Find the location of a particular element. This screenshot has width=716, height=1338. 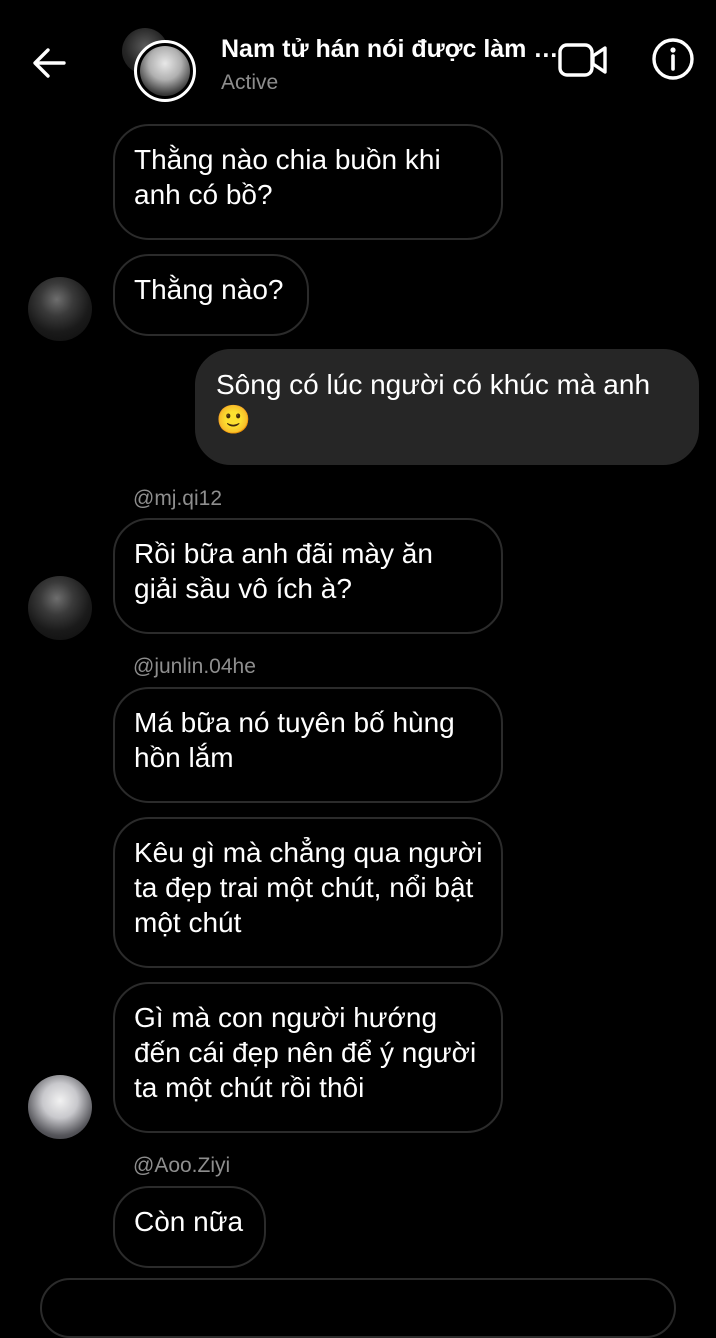

info-button is located at coordinates (673, 59).